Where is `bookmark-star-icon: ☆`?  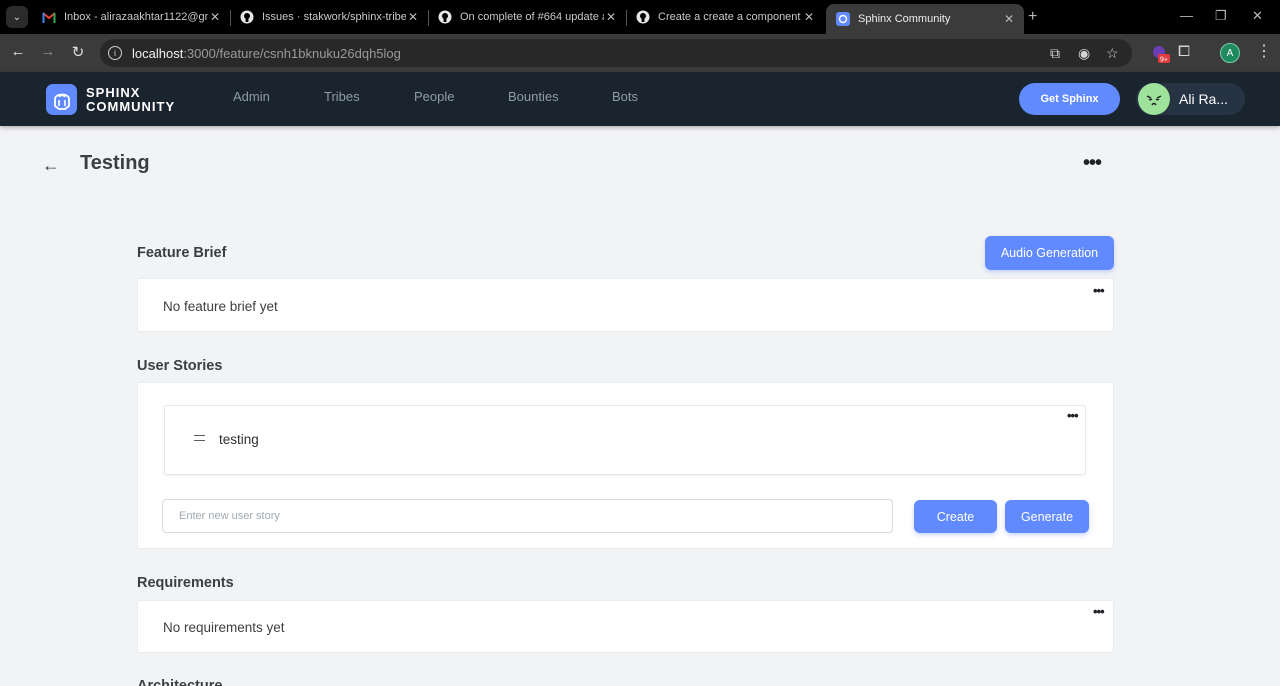 bookmark-star-icon: ☆ is located at coordinates (1112, 53).